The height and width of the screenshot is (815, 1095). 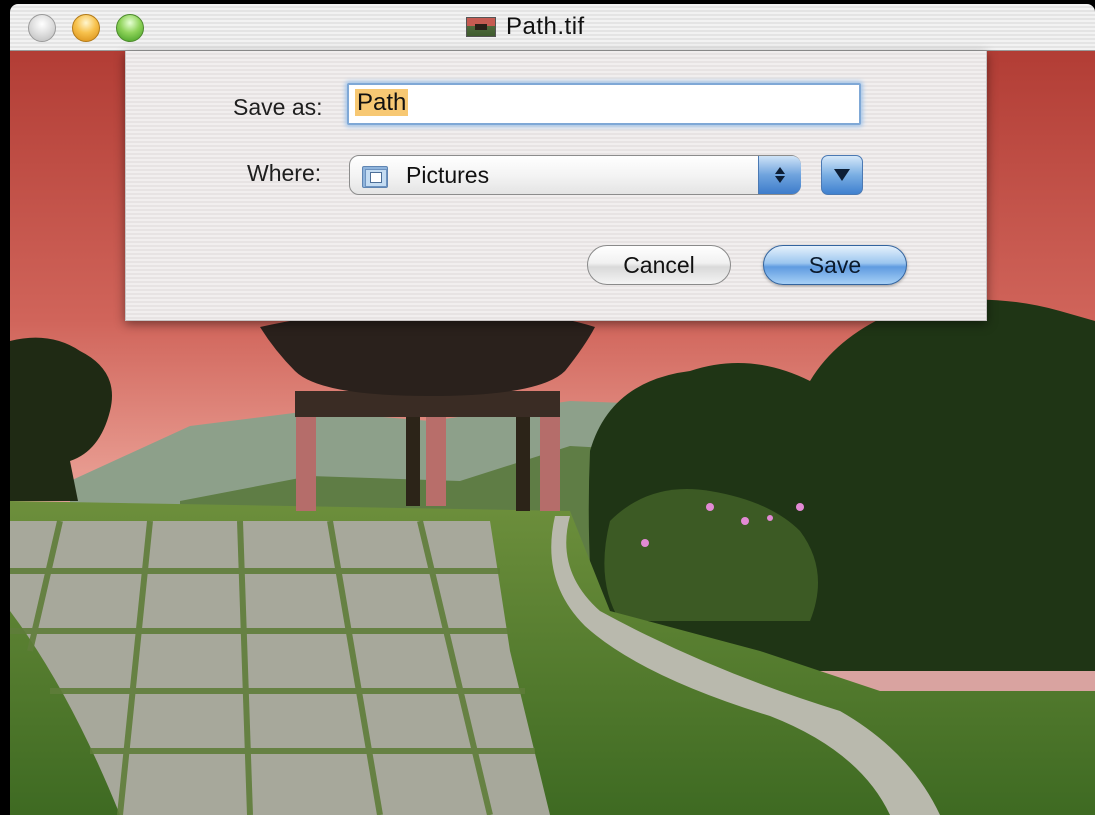 I want to click on disclosure-triangle-icon, so click(x=842, y=175).